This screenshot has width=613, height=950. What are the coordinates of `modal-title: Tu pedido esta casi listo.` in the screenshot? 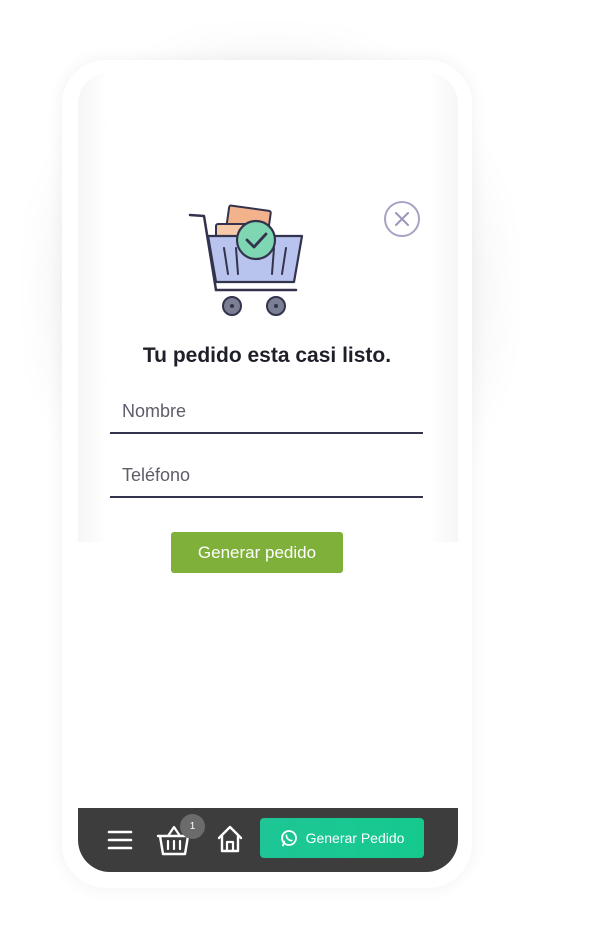 It's located at (267, 355).